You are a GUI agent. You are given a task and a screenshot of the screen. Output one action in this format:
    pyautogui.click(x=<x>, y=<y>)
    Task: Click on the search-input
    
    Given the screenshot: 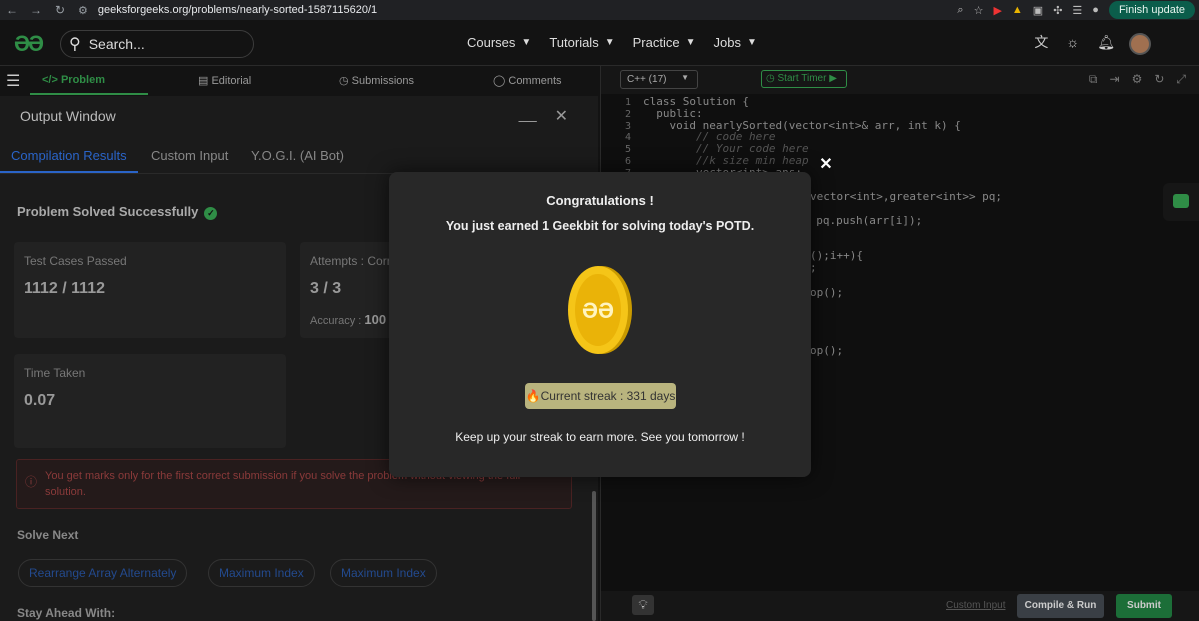 What is the action you would take?
    pyautogui.click(x=163, y=44)
    